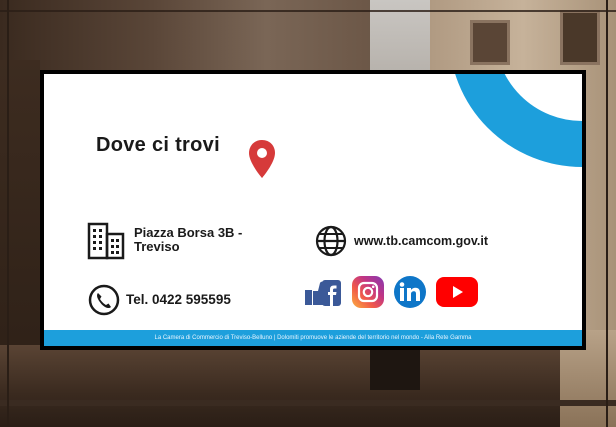 The height and width of the screenshot is (427, 616). What do you see at coordinates (457, 292) in the screenshot?
I see `youtube-icon` at bounding box center [457, 292].